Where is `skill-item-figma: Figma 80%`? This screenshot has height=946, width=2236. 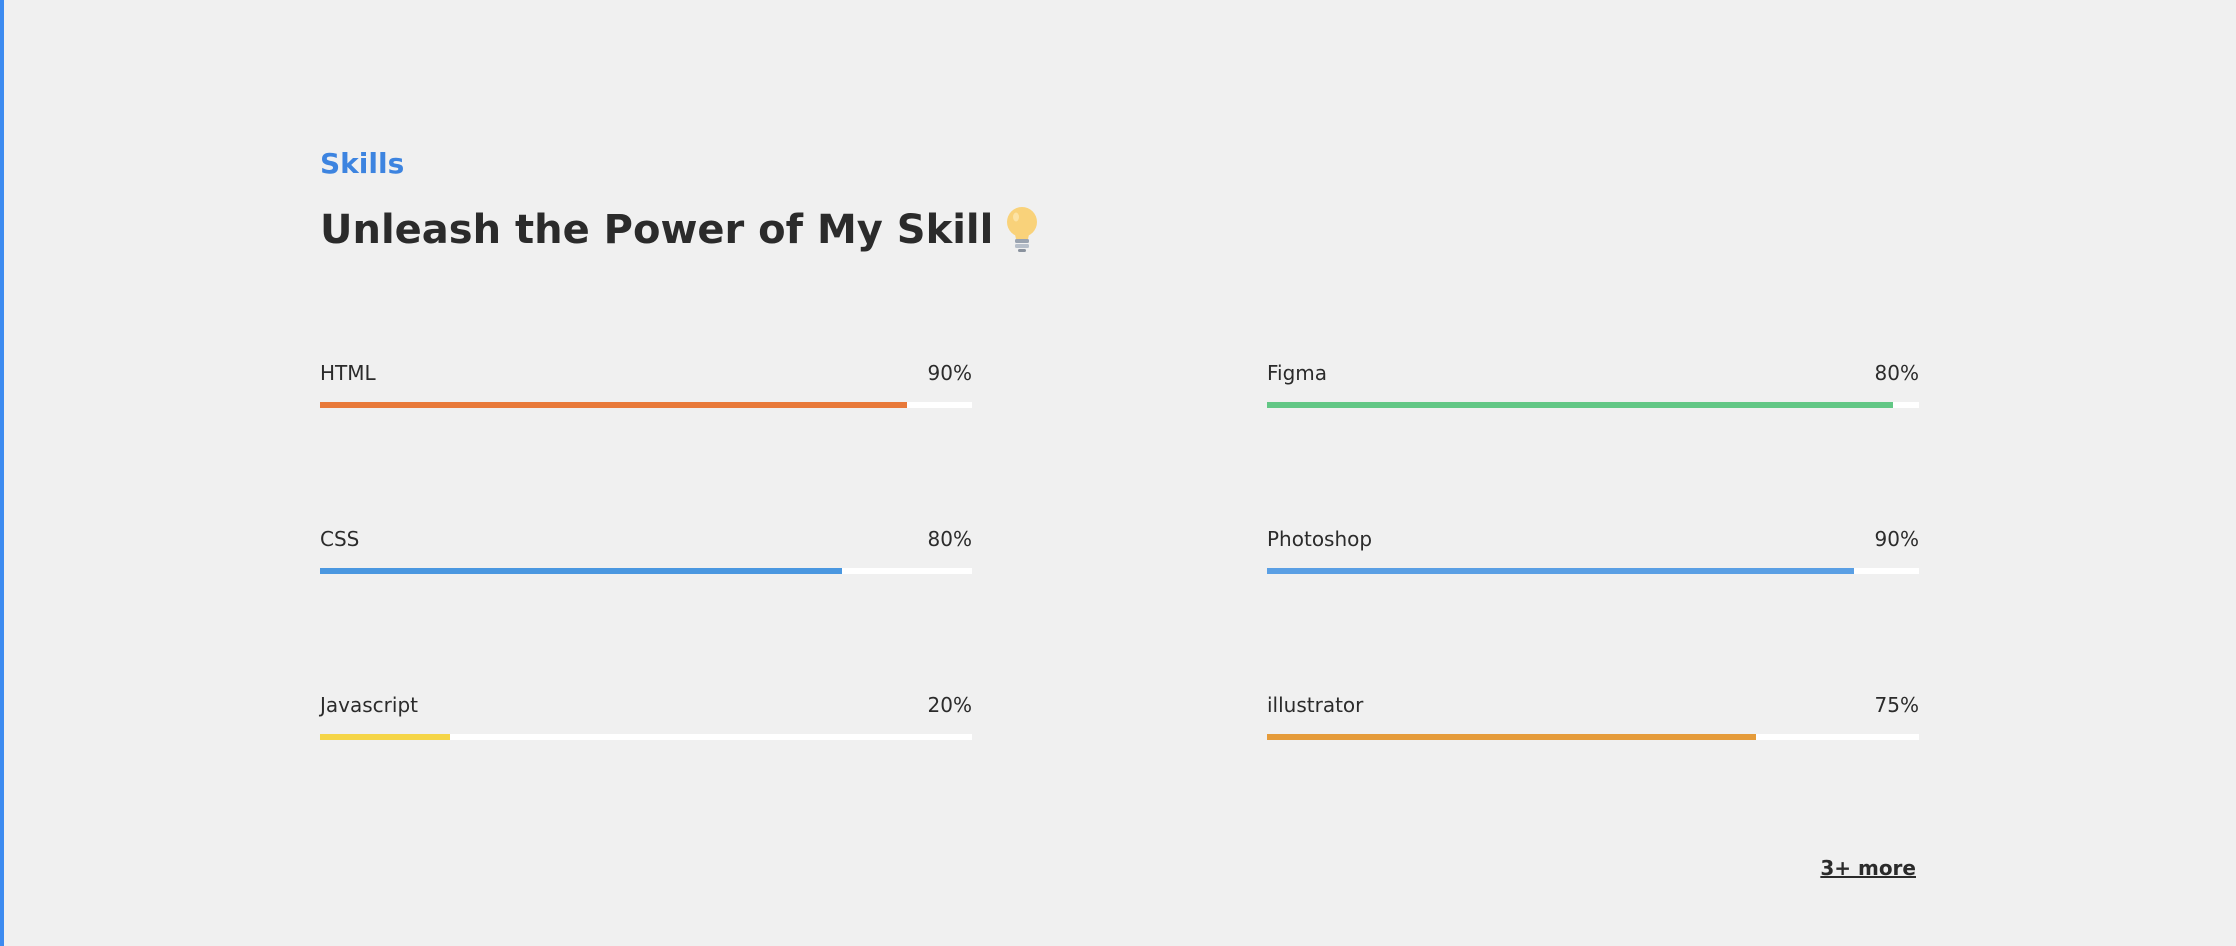
skill-item-figma: Figma 80% is located at coordinates (1593, 390).